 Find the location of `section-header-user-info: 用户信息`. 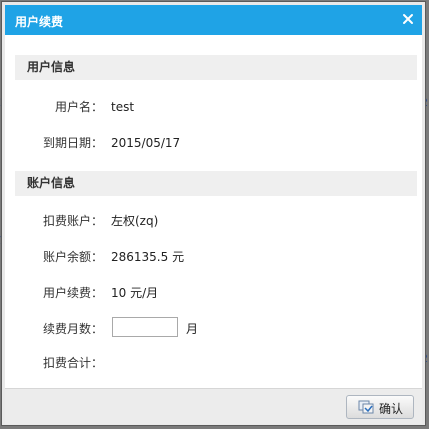

section-header-user-info: 用户信息 is located at coordinates (216, 67).